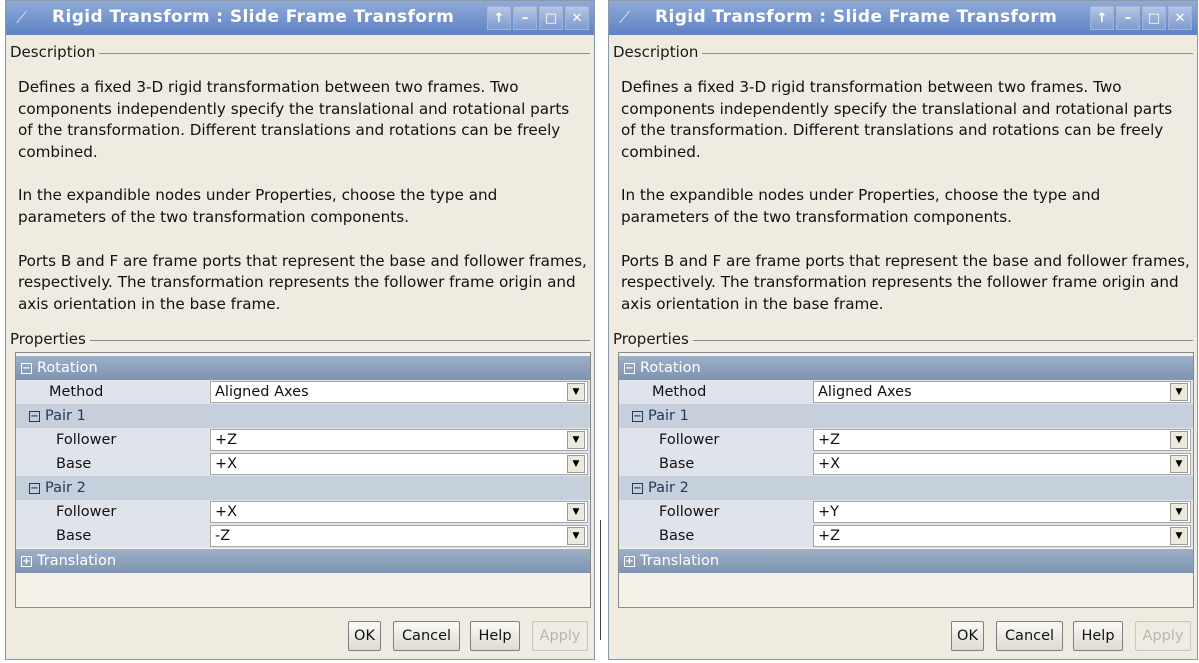 This screenshot has width=1199, height=663. Describe the element at coordinates (399, 512) in the screenshot. I see `pair2-follower-select: +X ▼` at that location.